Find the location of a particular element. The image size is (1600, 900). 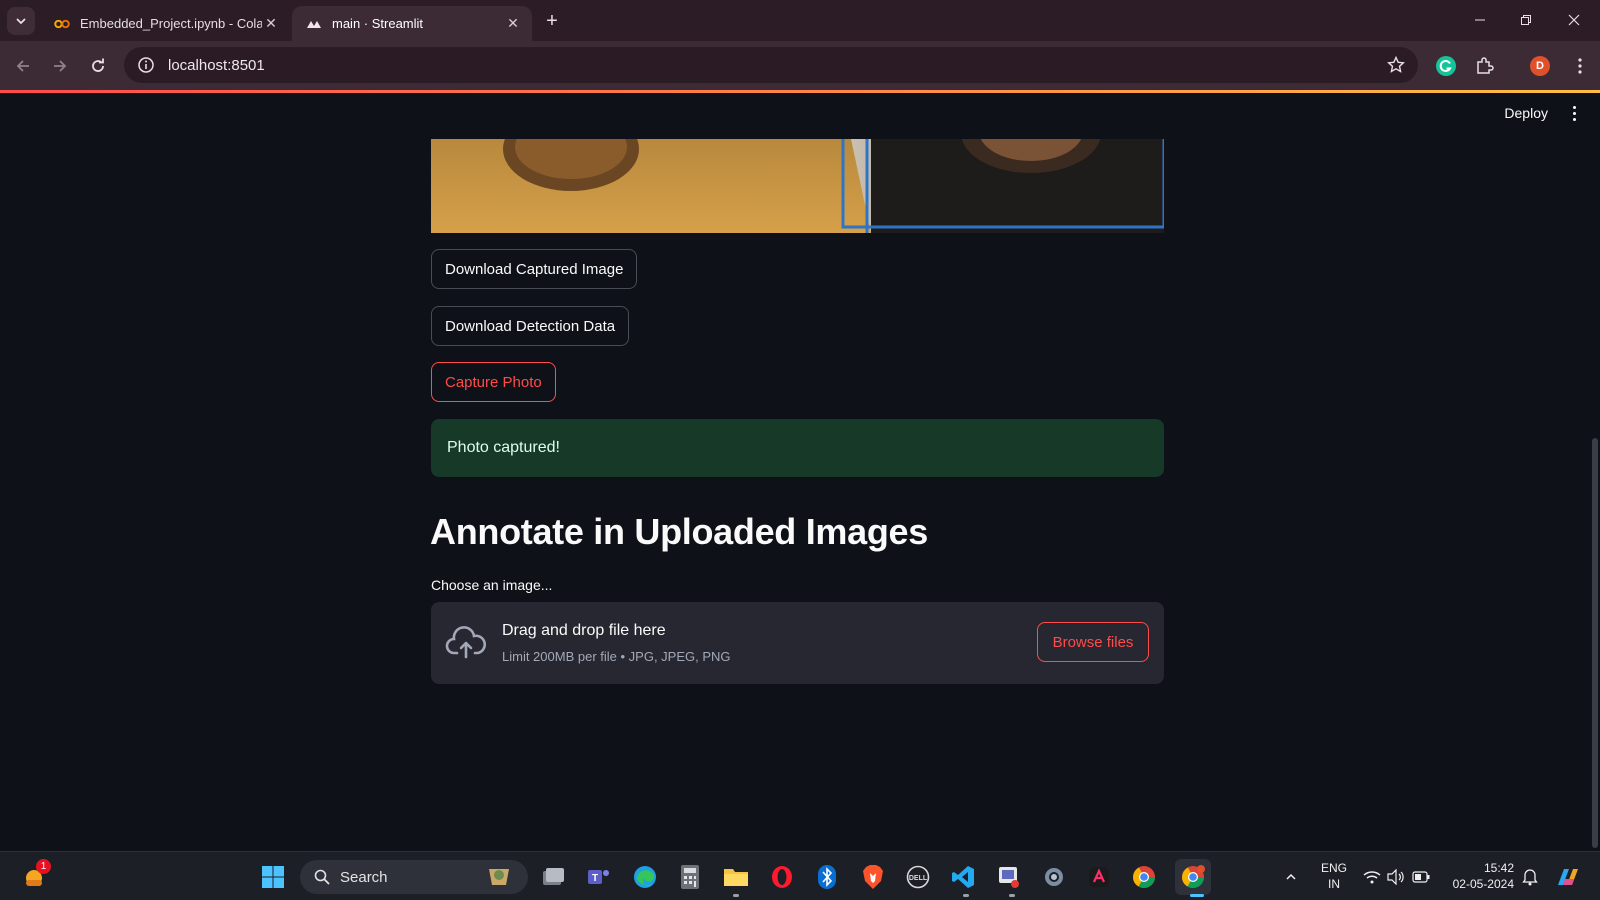

reload-button is located at coordinates (98, 66).